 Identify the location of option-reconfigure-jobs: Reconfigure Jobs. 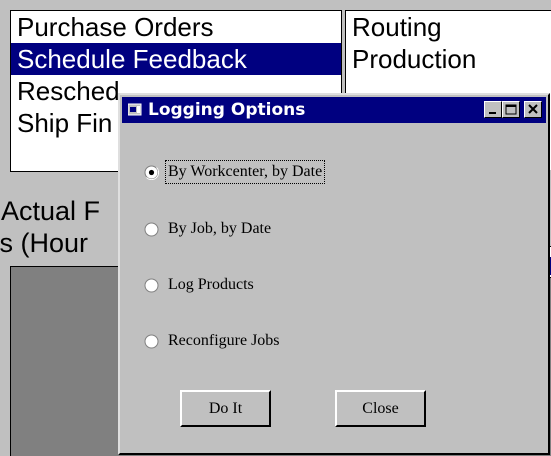
(212, 341).